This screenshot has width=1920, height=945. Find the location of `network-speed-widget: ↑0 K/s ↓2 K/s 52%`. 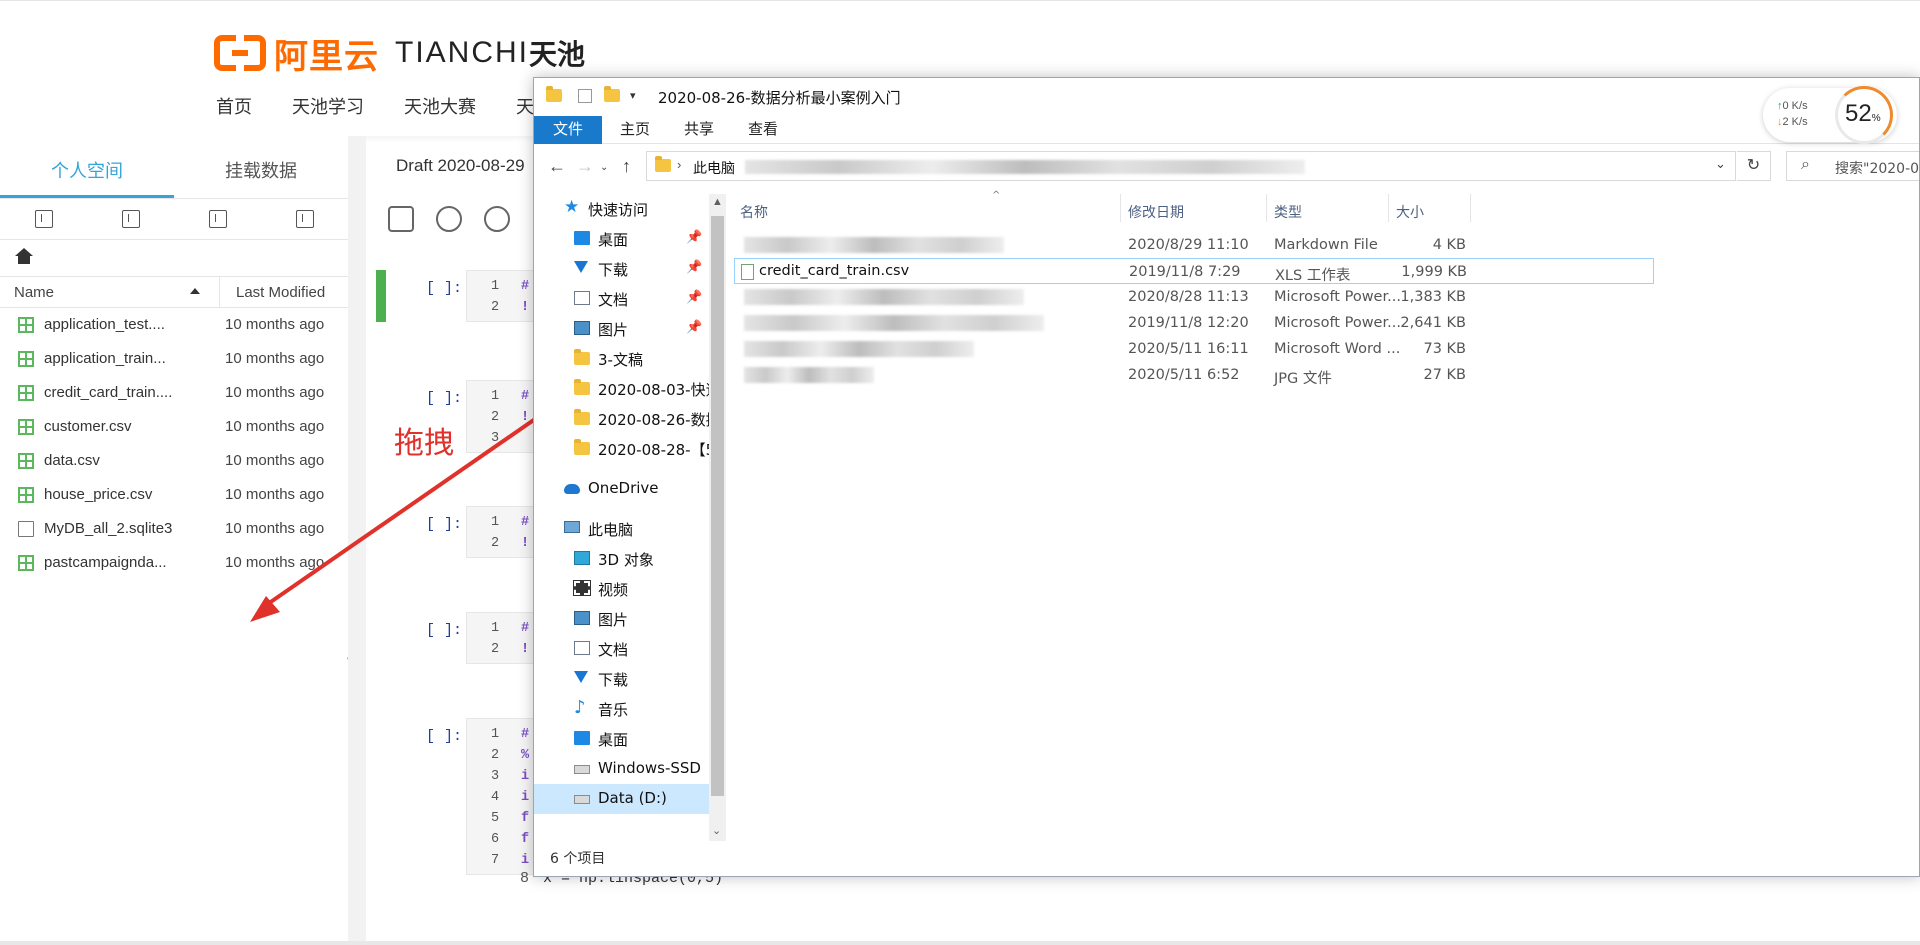

network-speed-widget: ↑0 K/s ↓2 K/s 52% is located at coordinates (1830, 115).